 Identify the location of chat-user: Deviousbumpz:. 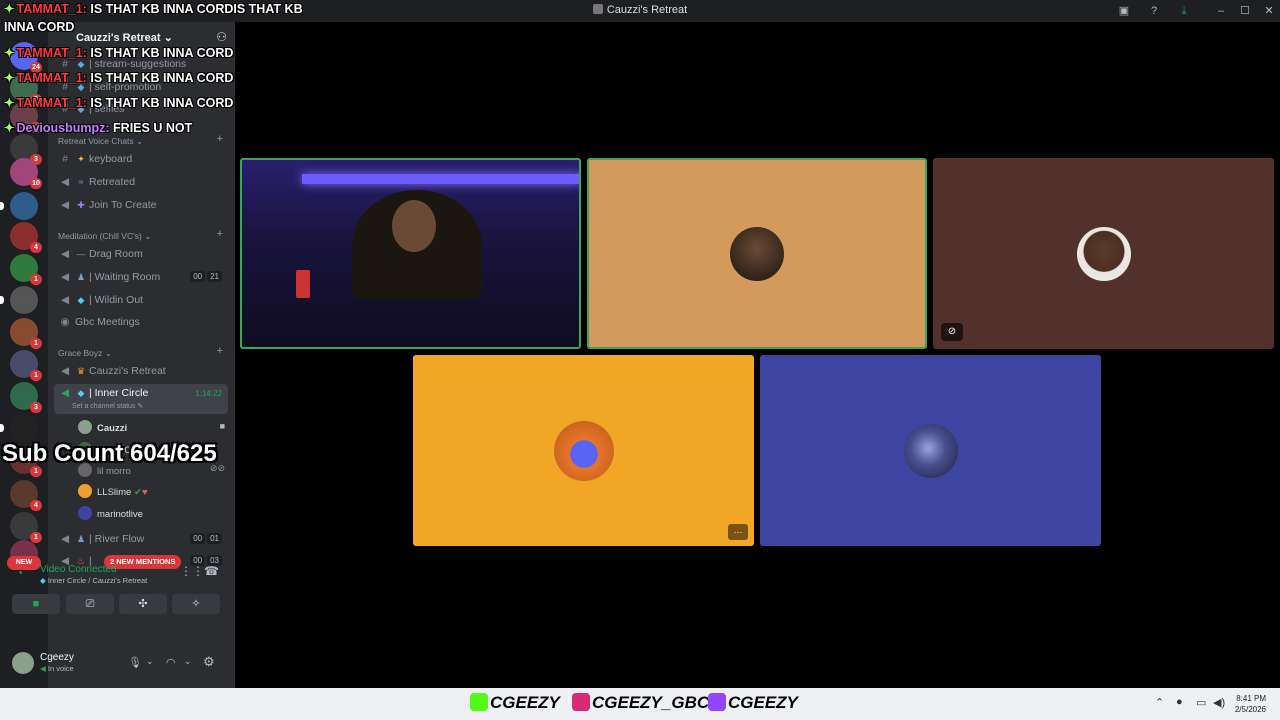
(63, 128).